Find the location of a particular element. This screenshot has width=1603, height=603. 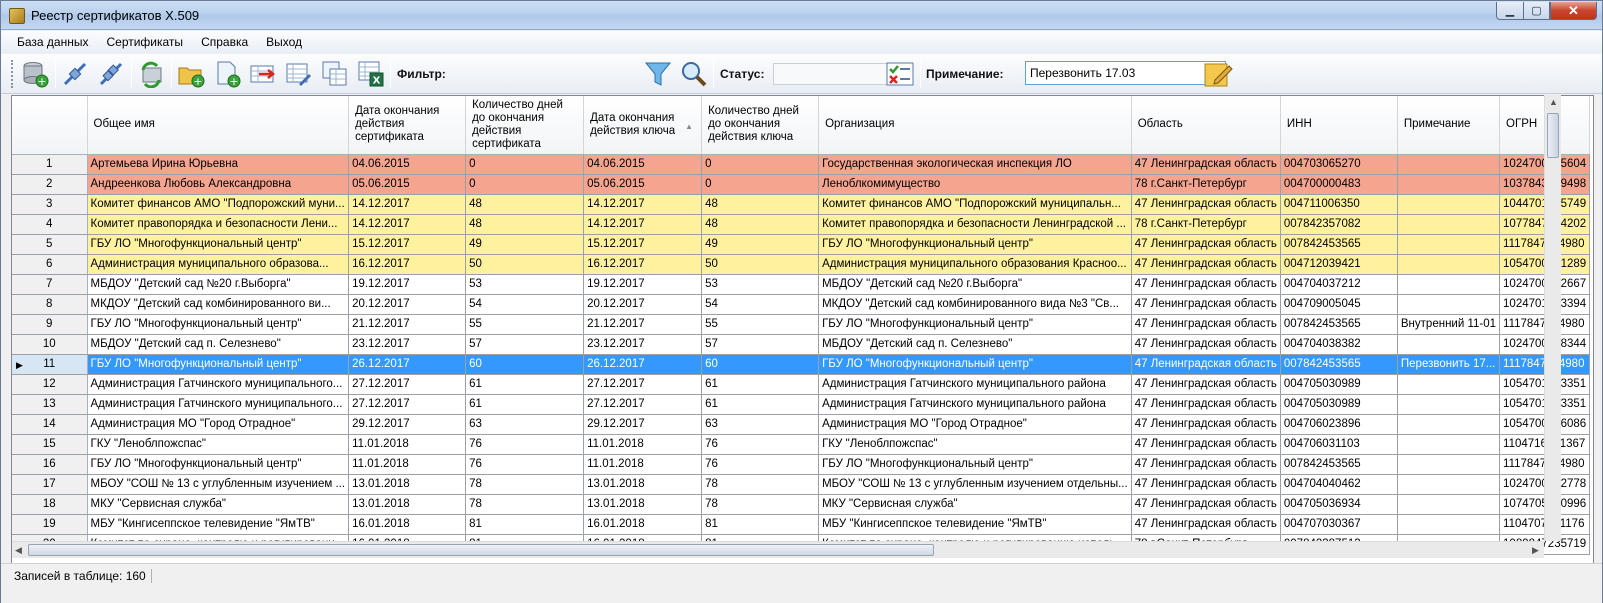

cell-key-end-date: 16.12.2017 is located at coordinates (643, 264).